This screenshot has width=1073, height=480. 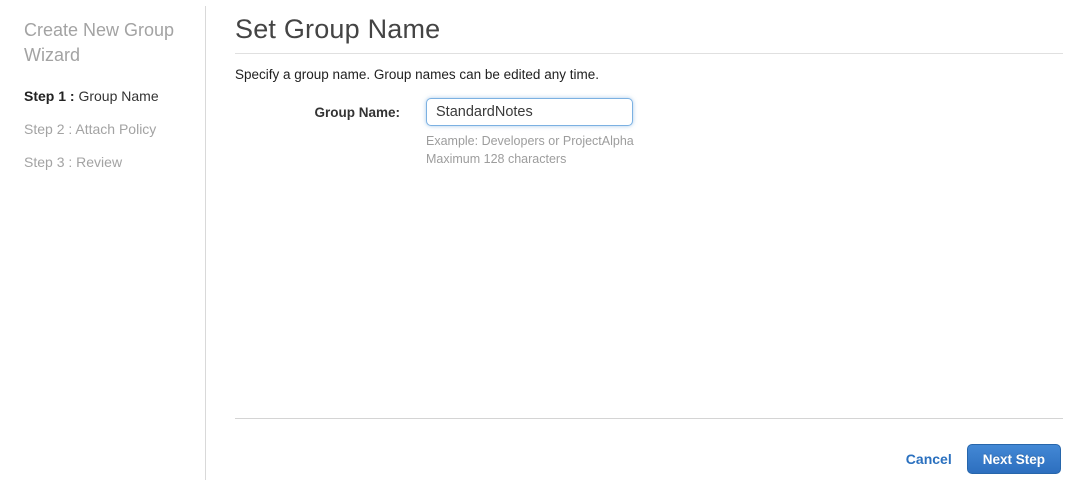 What do you see at coordinates (338, 29) in the screenshot?
I see `page-title: Set Group Name` at bounding box center [338, 29].